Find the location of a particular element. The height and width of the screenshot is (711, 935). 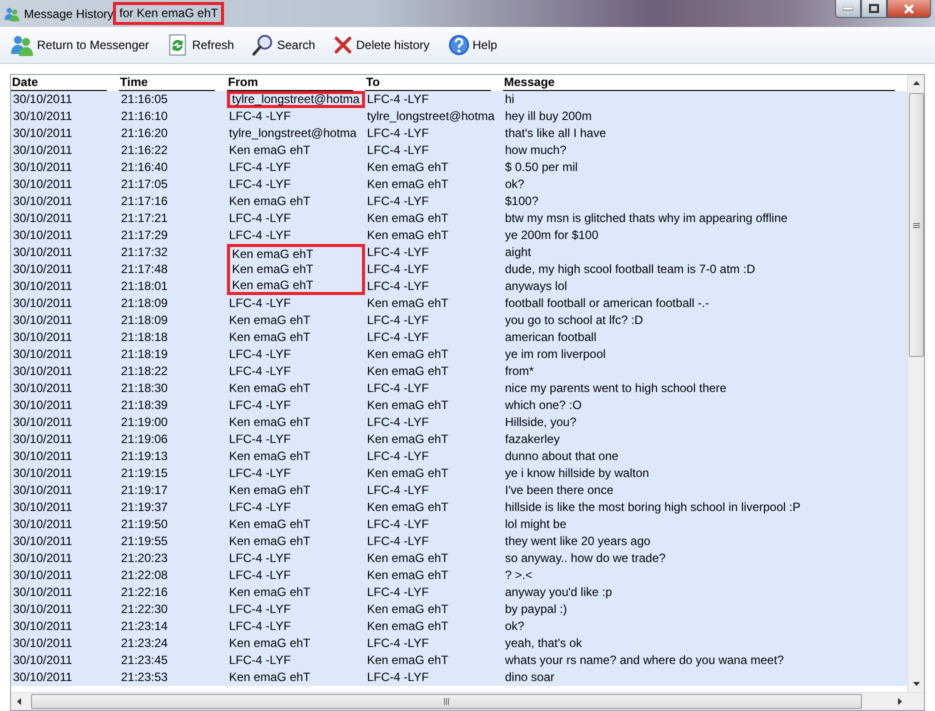

table-cell: whats your rs name? and where do you wana meet? is located at coordinates (705, 660).